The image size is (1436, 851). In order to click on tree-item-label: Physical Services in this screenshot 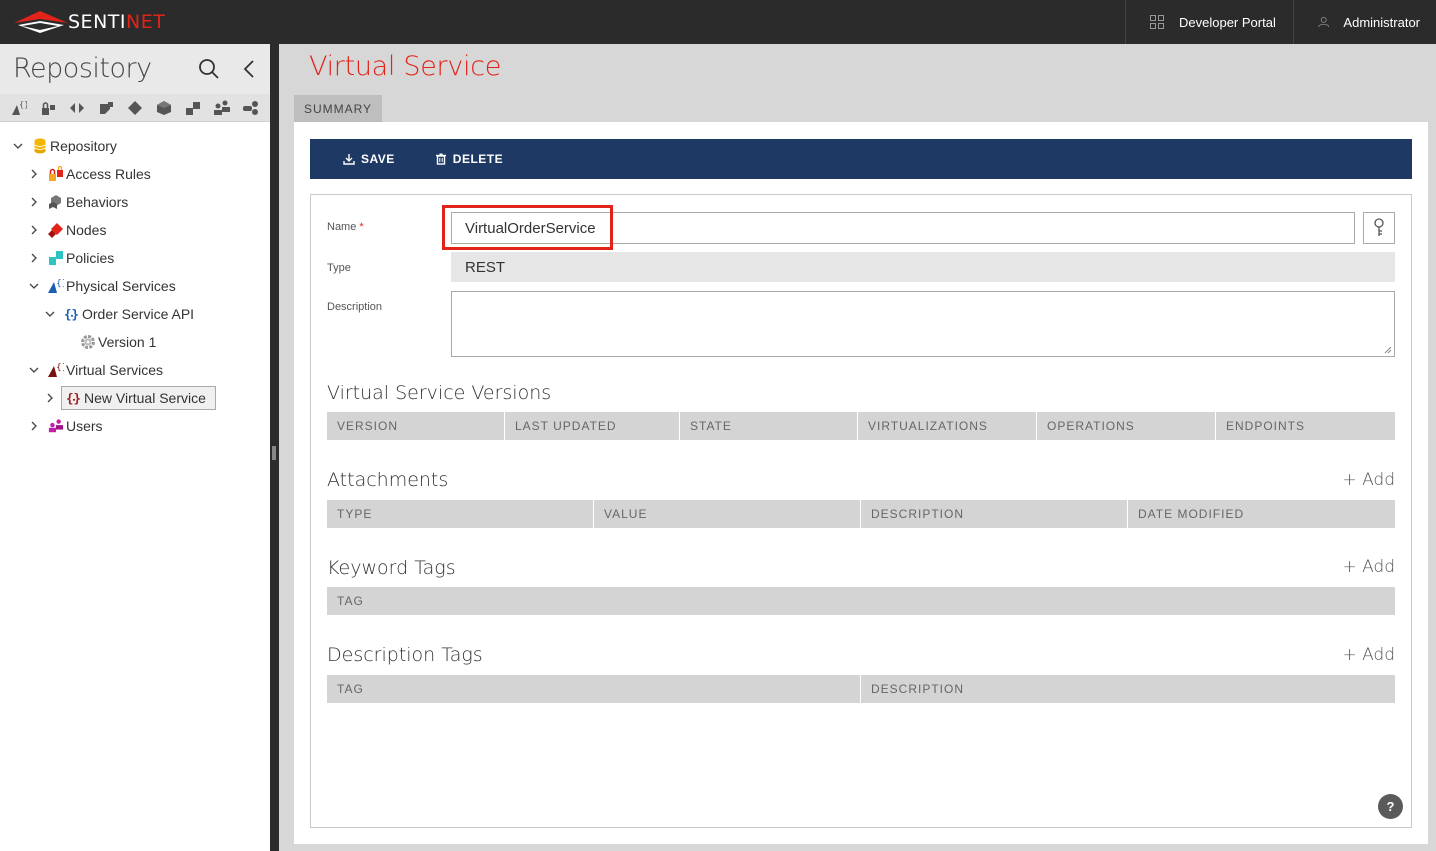, I will do `click(121, 286)`.